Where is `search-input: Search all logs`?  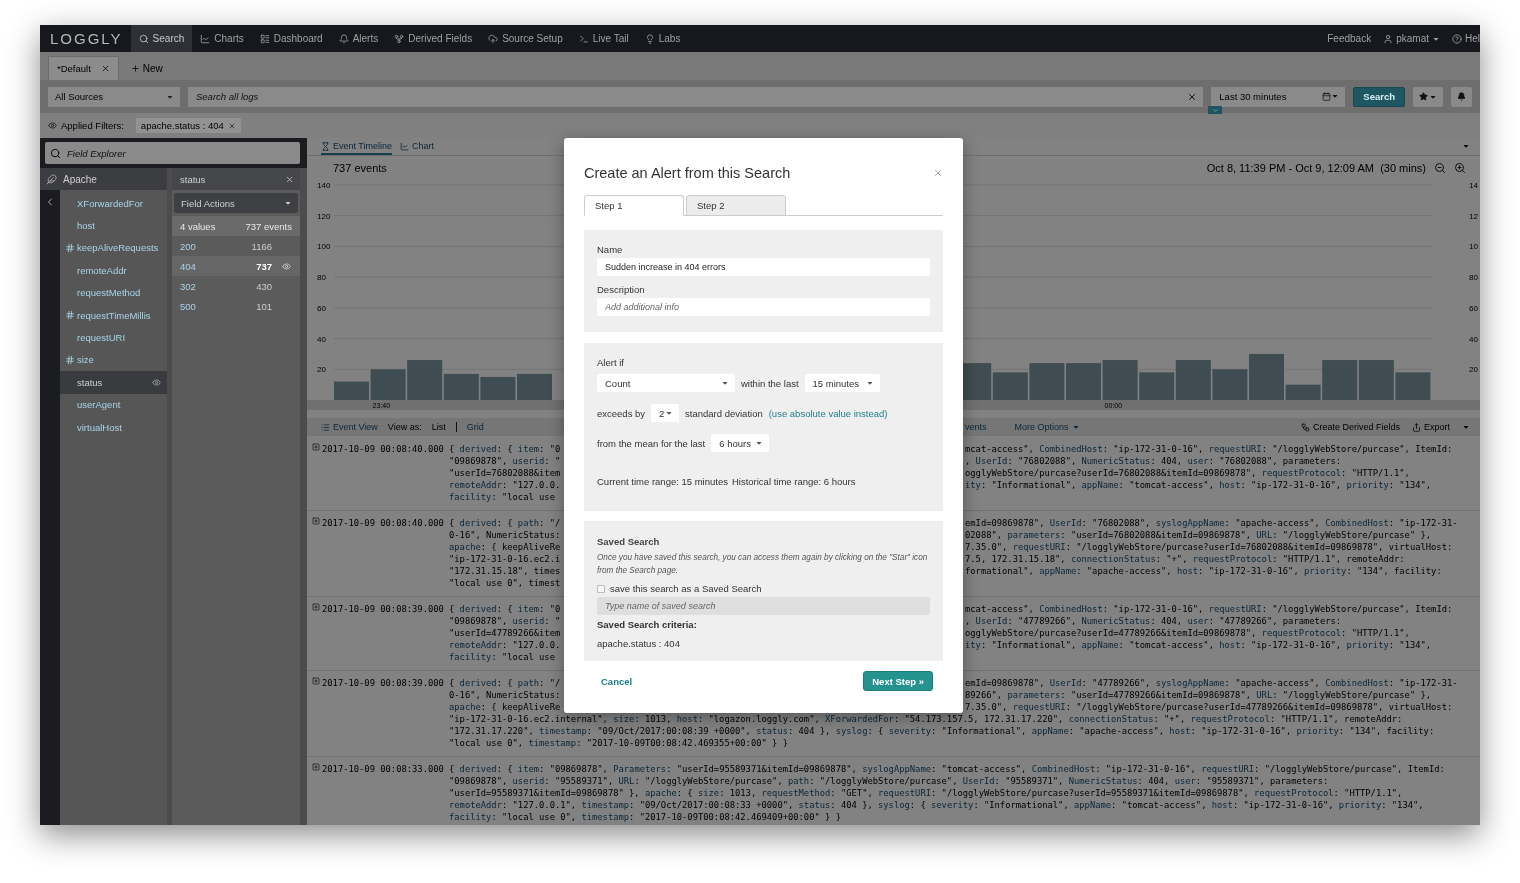
search-input: Search all logs is located at coordinates (691, 96).